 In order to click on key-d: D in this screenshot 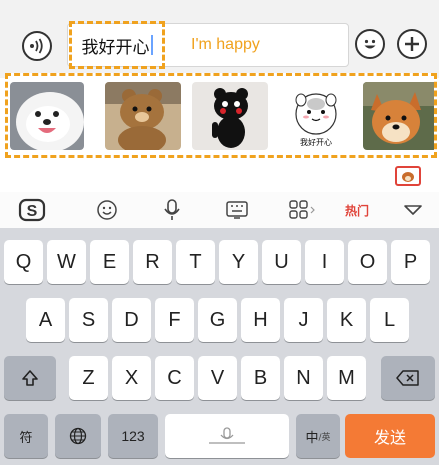, I will do `click(131, 320)`.